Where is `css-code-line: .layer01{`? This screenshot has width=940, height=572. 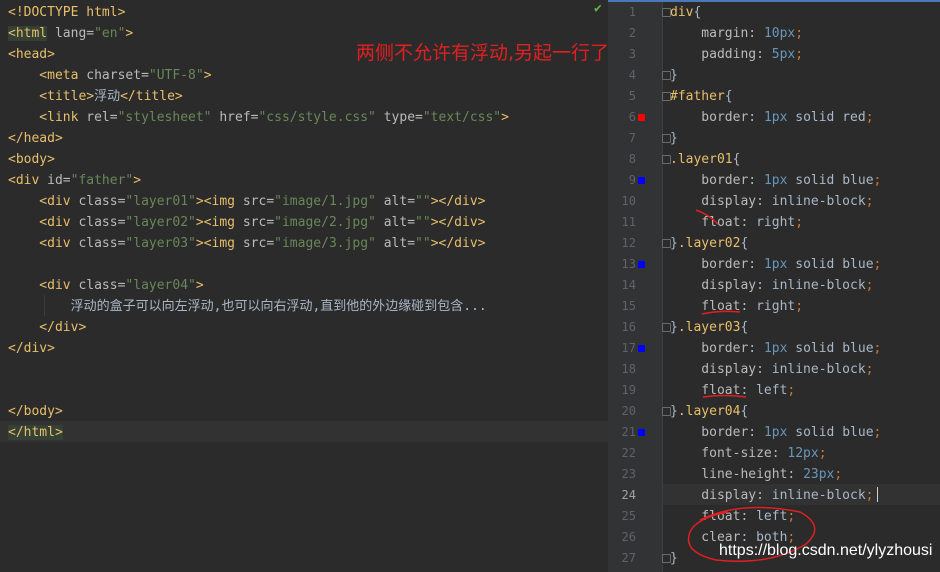 css-code-line: .layer01{ is located at coordinates (705, 159).